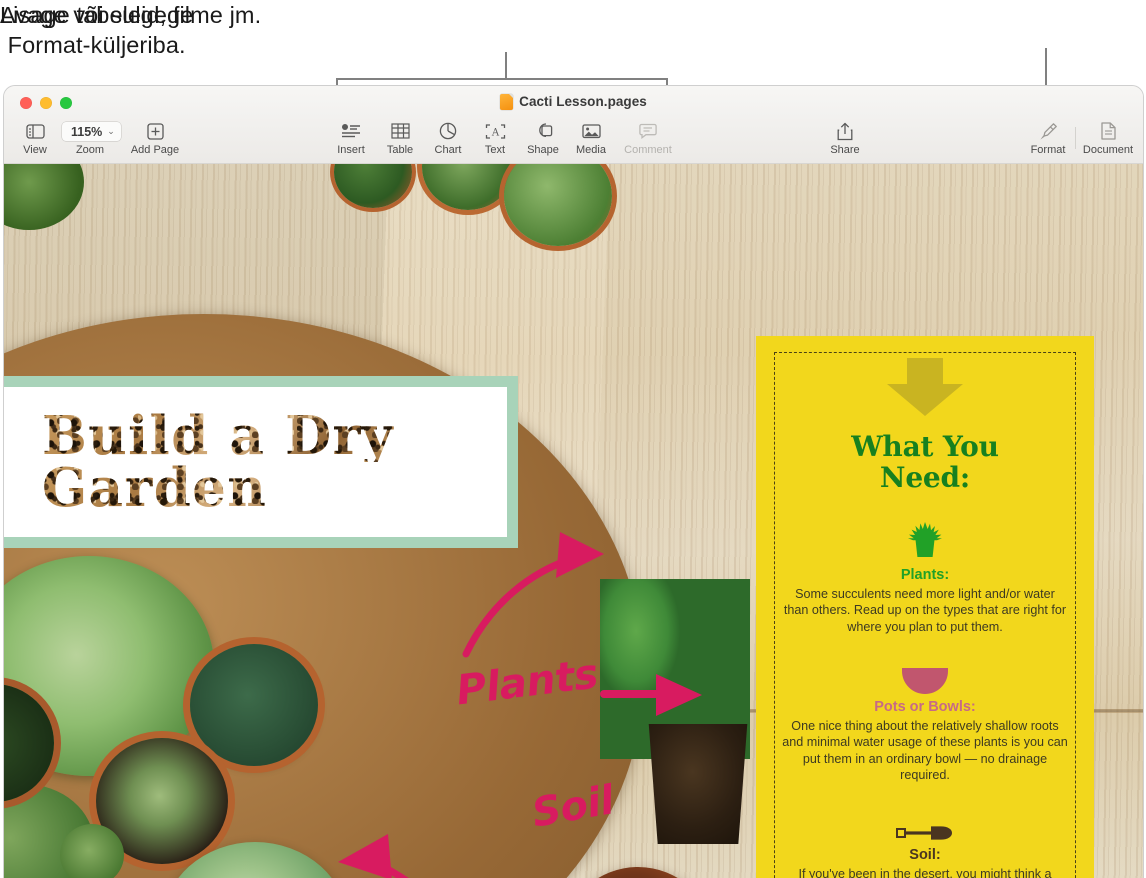 The width and height of the screenshot is (1146, 878). I want to click on toolbar-media-button: Media, so click(591, 138).